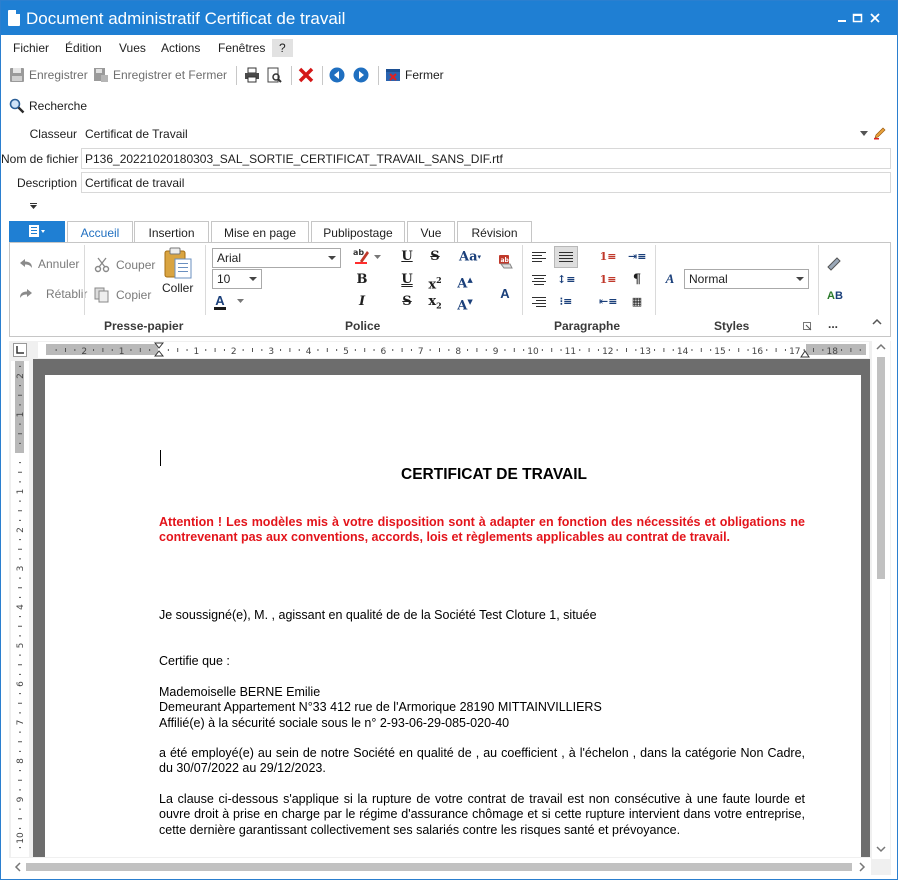 The width and height of the screenshot is (898, 880). What do you see at coordinates (414, 75) in the screenshot?
I see `close-document-button: Fermer` at bounding box center [414, 75].